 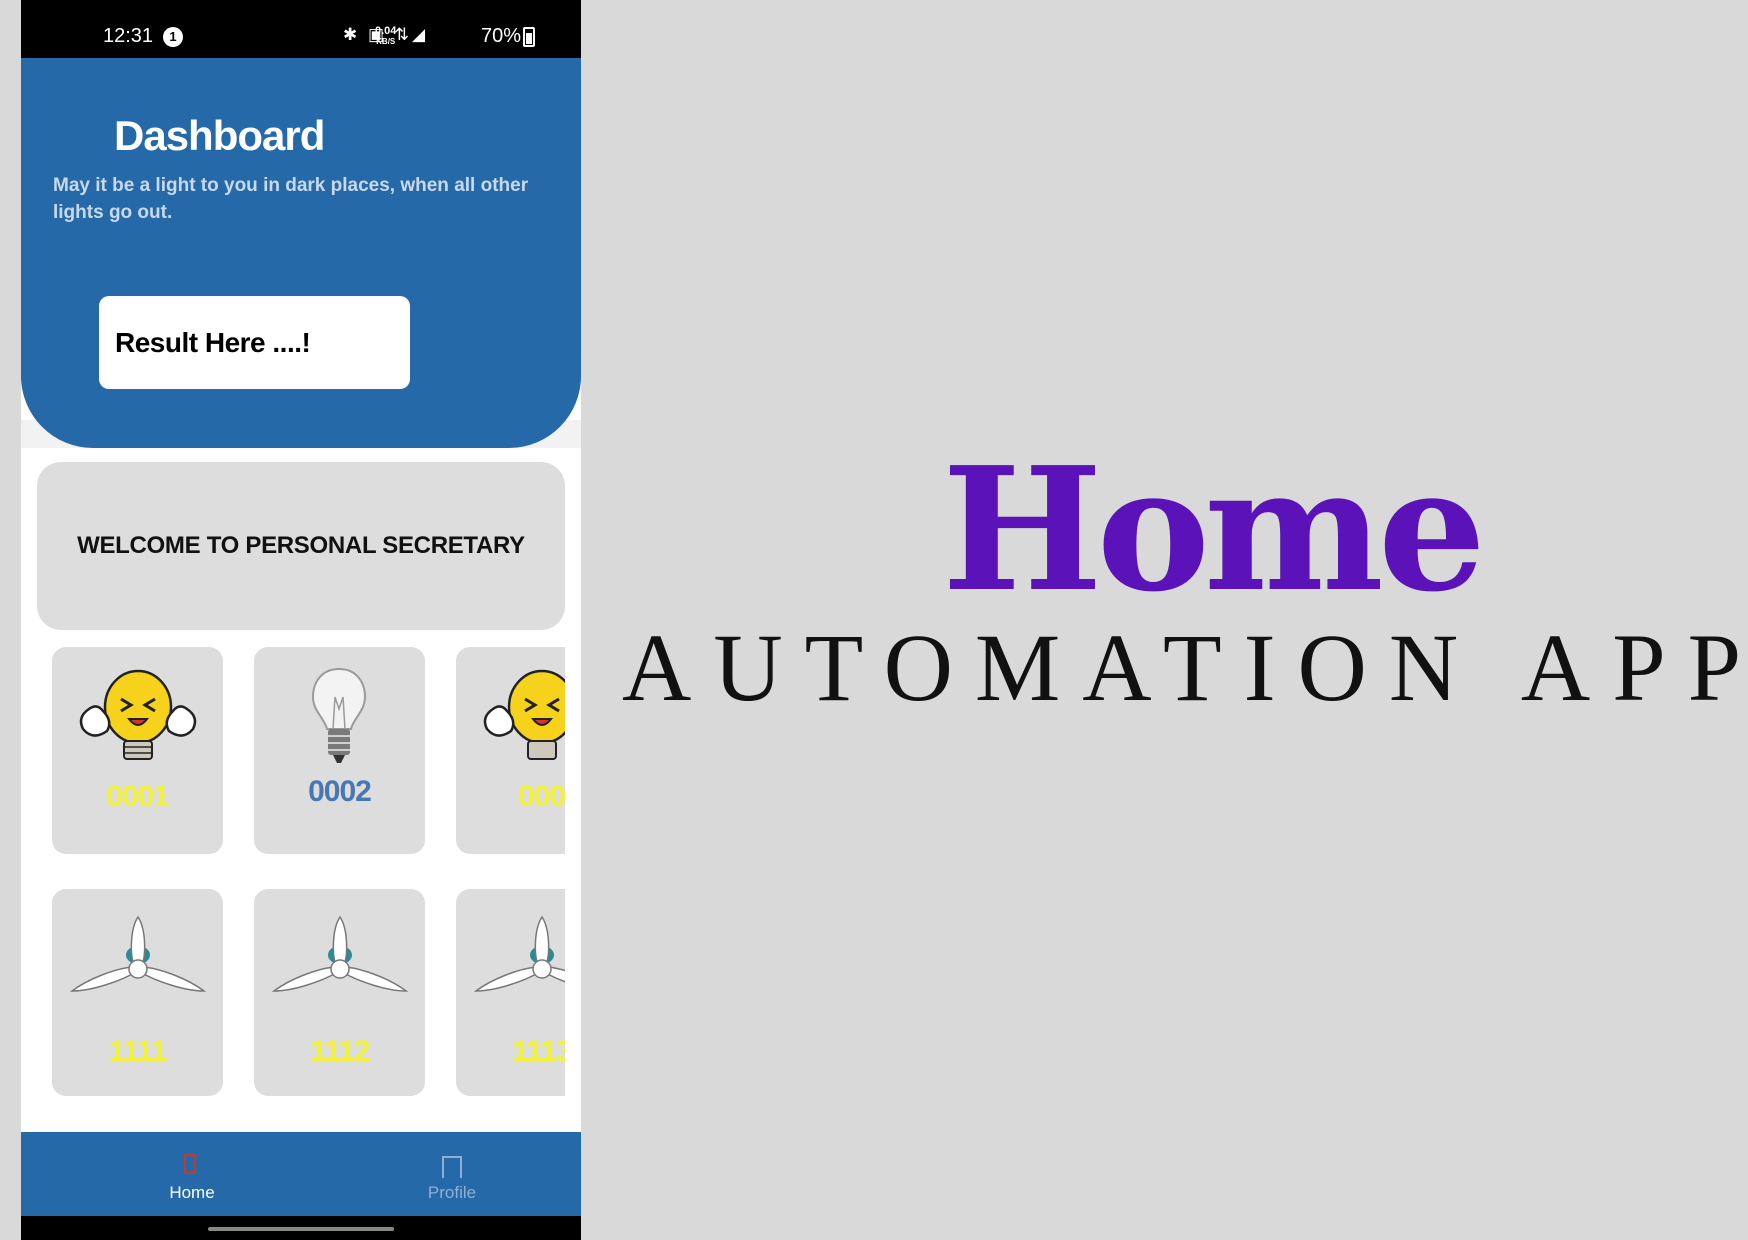 What do you see at coordinates (219, 135) in the screenshot?
I see `page-title: Dashboard` at bounding box center [219, 135].